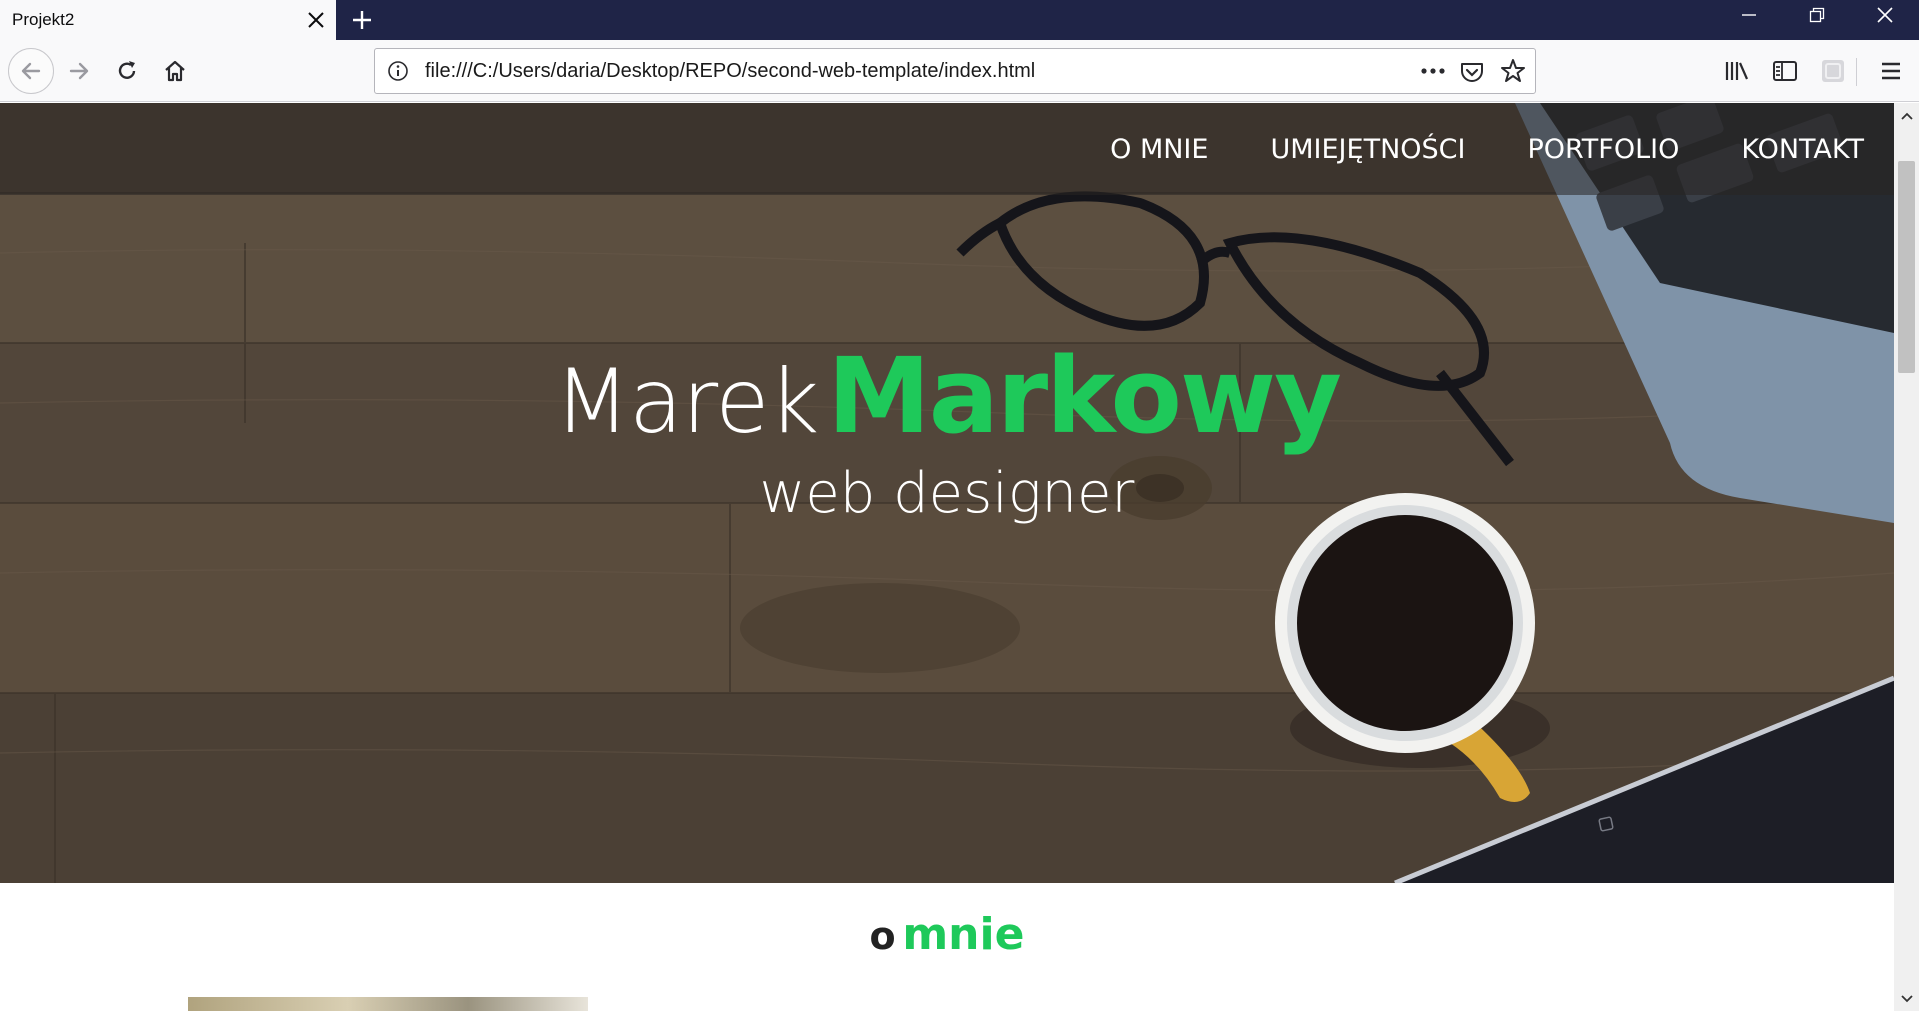 Image resolution: width=1919 pixels, height=1011 pixels. What do you see at coordinates (1833, 71) in the screenshot?
I see `extension-icon` at bounding box center [1833, 71].